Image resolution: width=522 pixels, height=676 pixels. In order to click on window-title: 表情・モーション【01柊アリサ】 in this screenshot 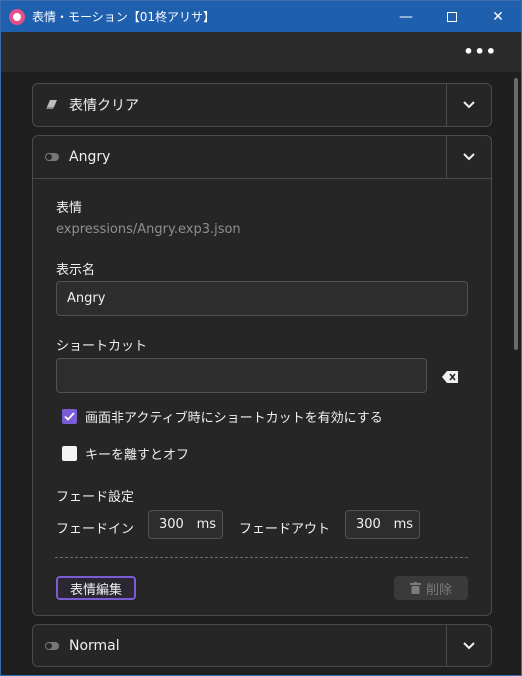, I will do `click(124, 17)`.